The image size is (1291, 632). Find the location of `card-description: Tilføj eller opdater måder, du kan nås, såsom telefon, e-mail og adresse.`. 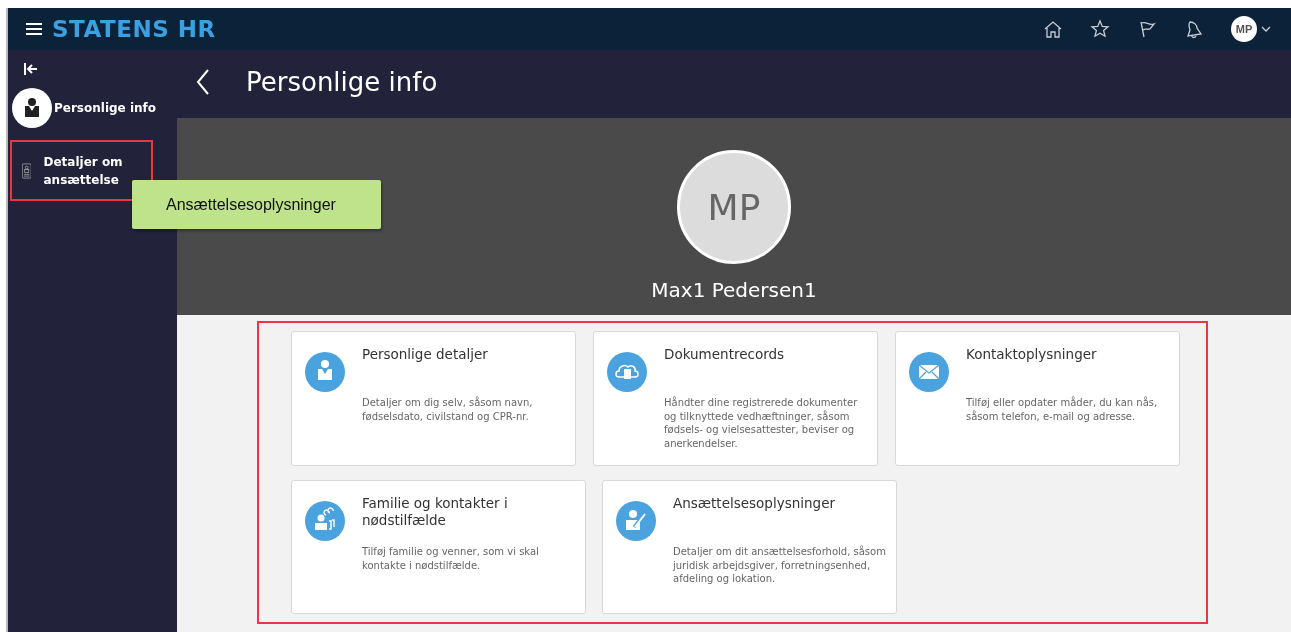

card-description: Tilføj eller opdater måder, du kan nås, såsom telefon, e-mail og adresse. is located at coordinates (1062, 409).